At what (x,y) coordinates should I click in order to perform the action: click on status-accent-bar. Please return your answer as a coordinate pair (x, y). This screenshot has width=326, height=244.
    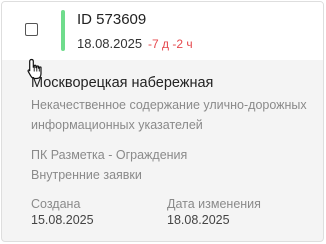
    Looking at the image, I should click on (63, 30).